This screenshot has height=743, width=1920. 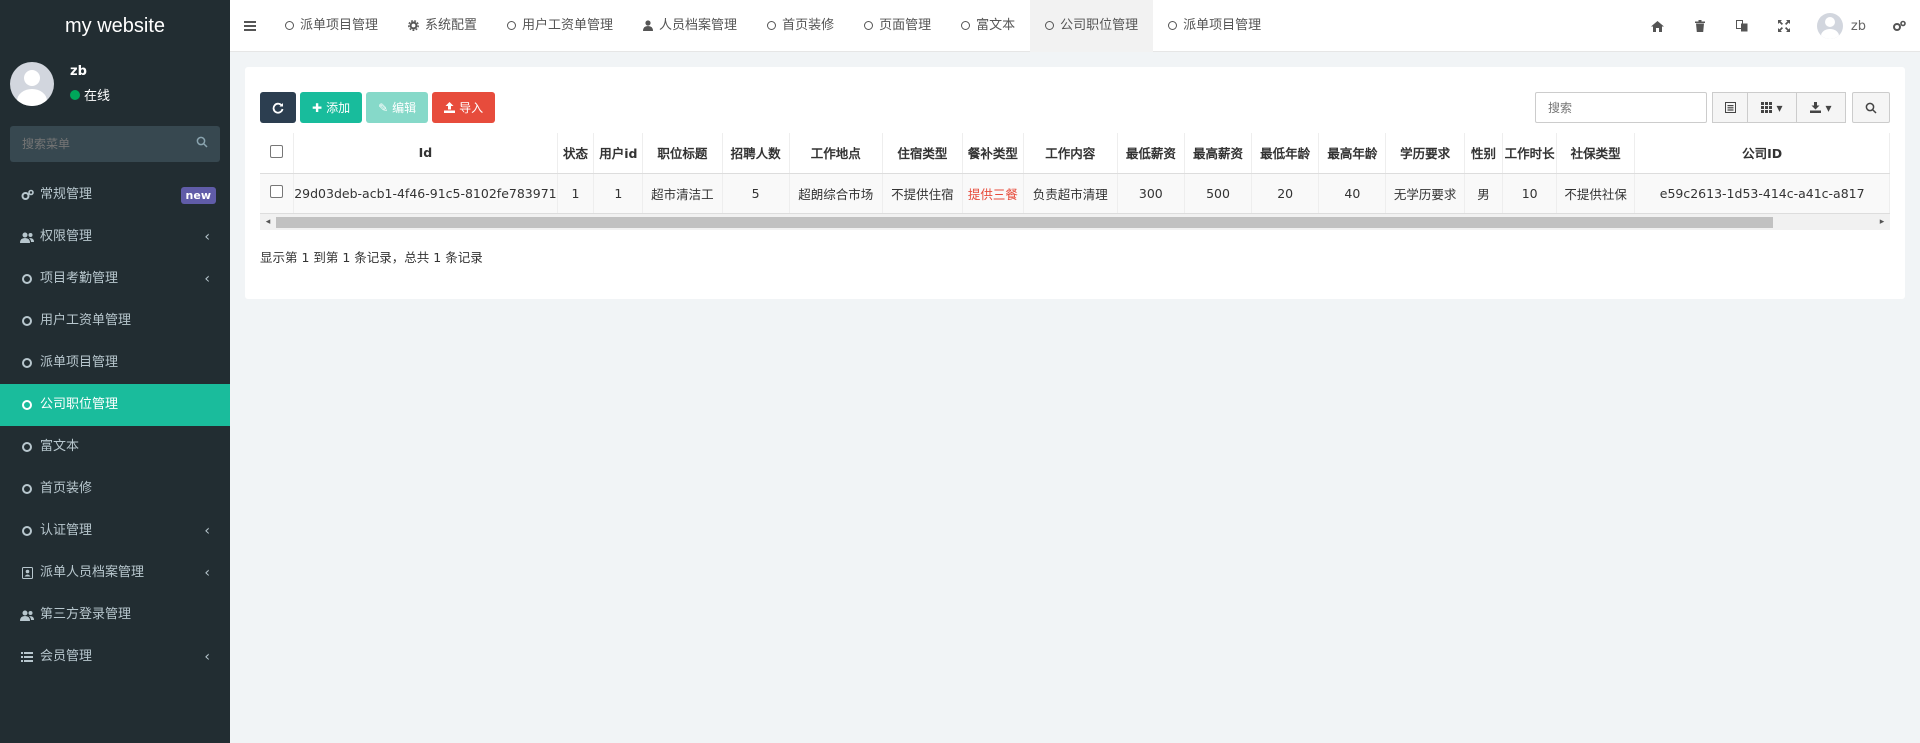 I want to click on pencil-icon: ✎, so click(x=383, y=107).